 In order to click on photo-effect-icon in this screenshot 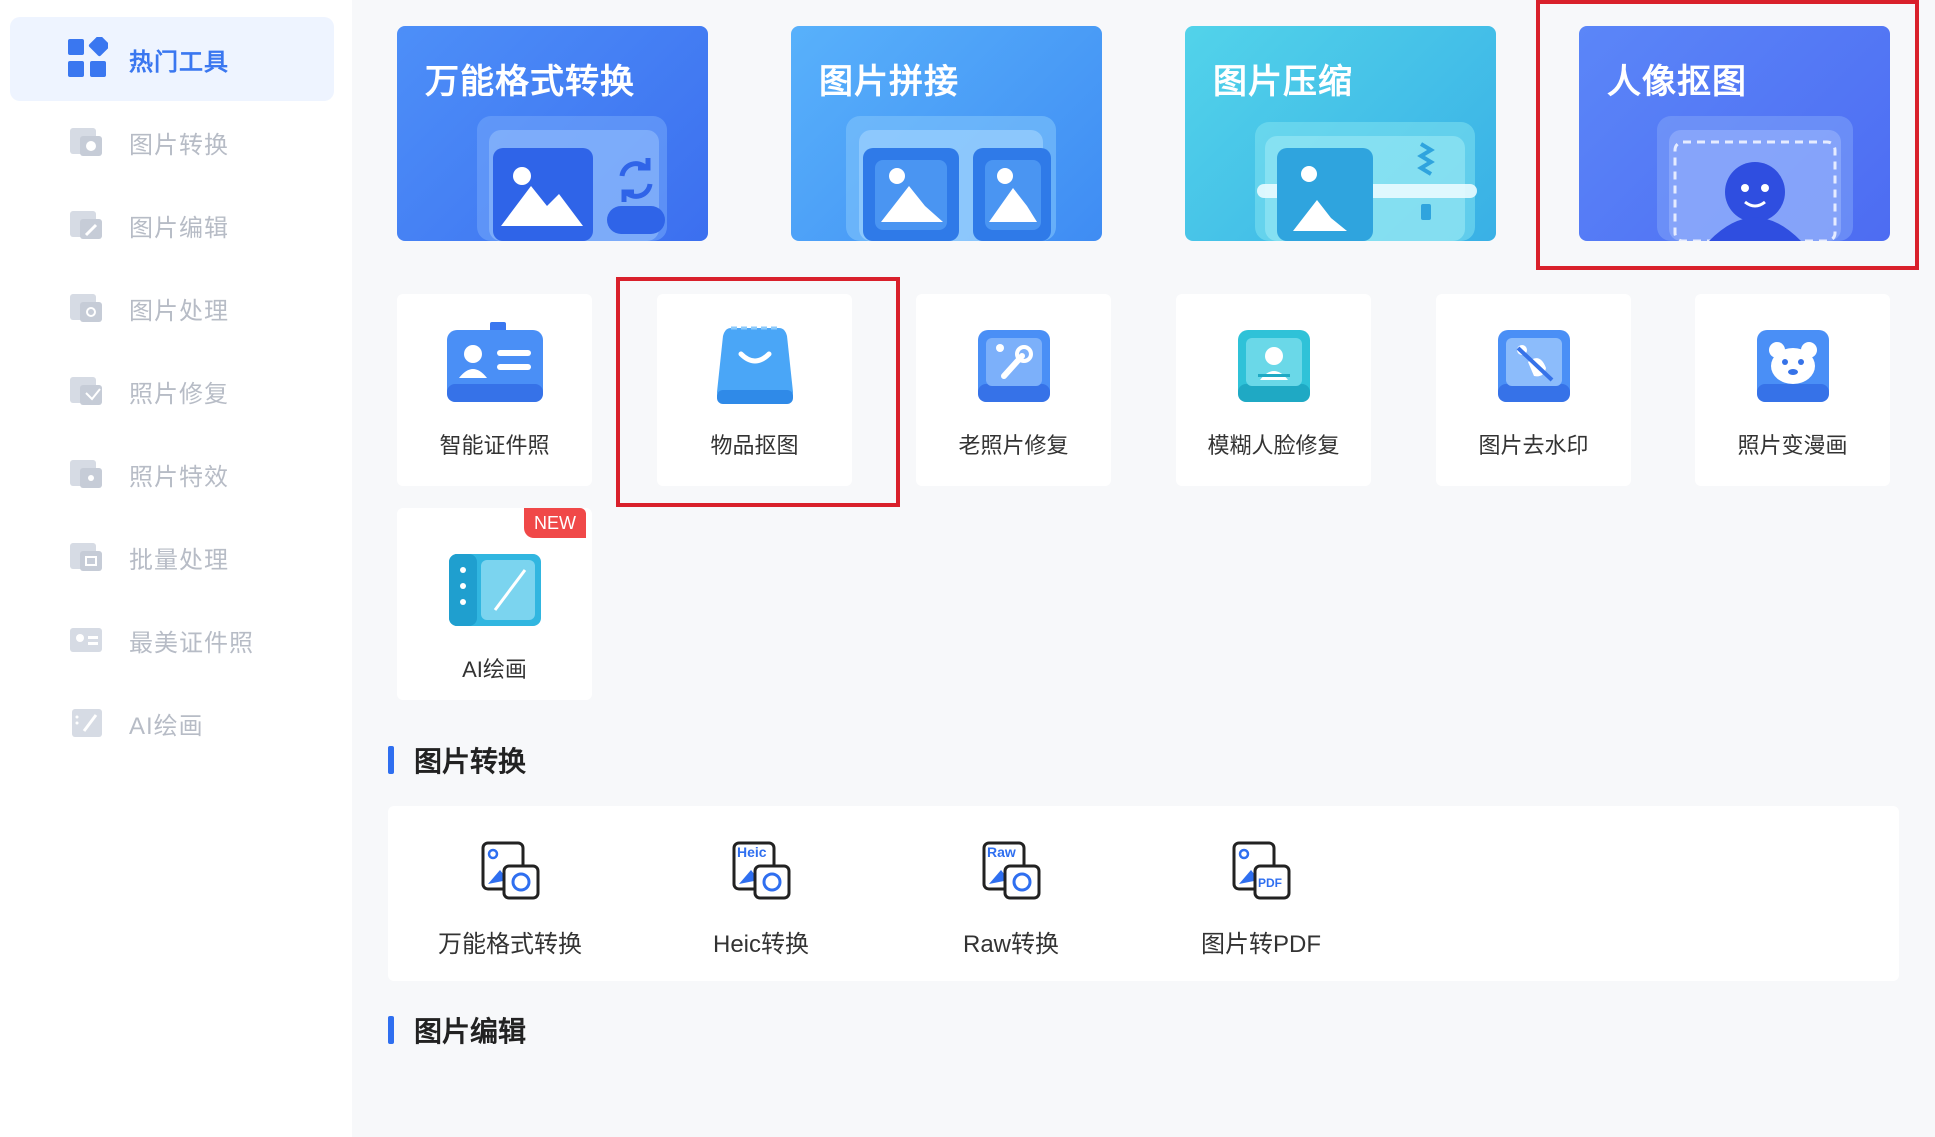, I will do `click(86, 474)`.